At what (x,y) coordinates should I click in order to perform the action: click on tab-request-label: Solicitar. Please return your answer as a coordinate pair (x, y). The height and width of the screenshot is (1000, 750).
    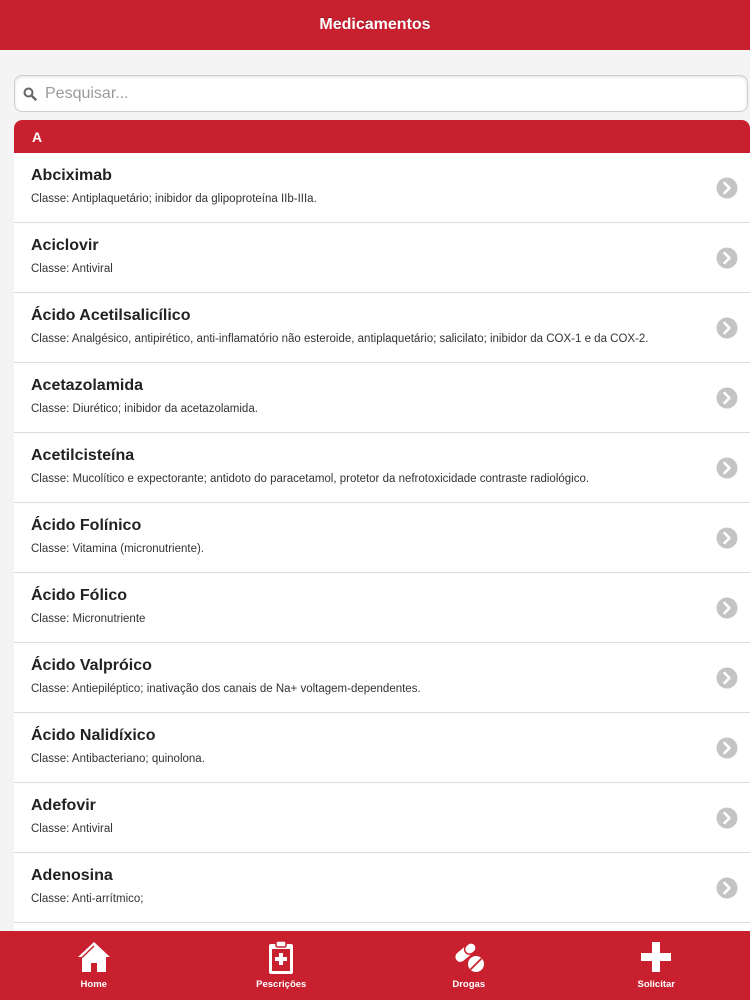
    Looking at the image, I should click on (656, 984).